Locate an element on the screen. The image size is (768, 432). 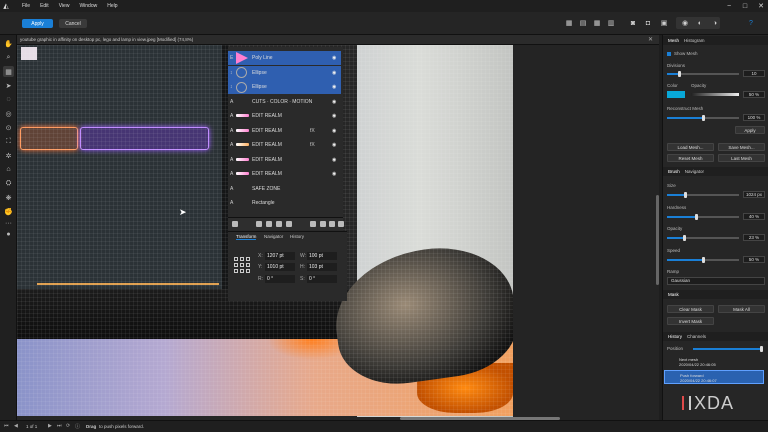
tab-channels: Channels is located at coordinates (696, 336).